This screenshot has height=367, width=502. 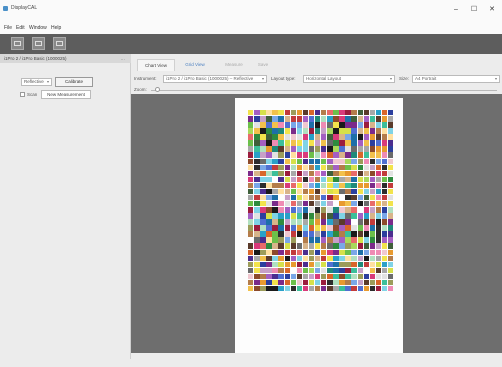 What do you see at coordinates (38, 43) in the screenshot?
I see `chart-icon` at bounding box center [38, 43].